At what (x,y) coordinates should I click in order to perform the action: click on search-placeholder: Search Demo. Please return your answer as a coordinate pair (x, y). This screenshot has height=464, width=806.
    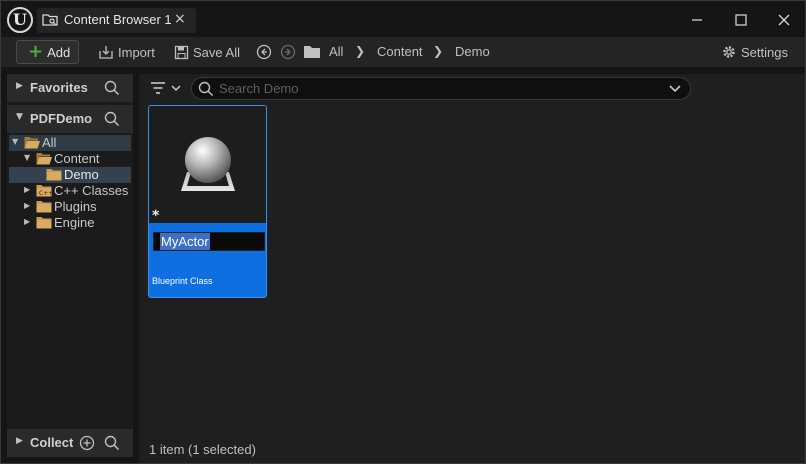
    Looking at the image, I should click on (259, 88).